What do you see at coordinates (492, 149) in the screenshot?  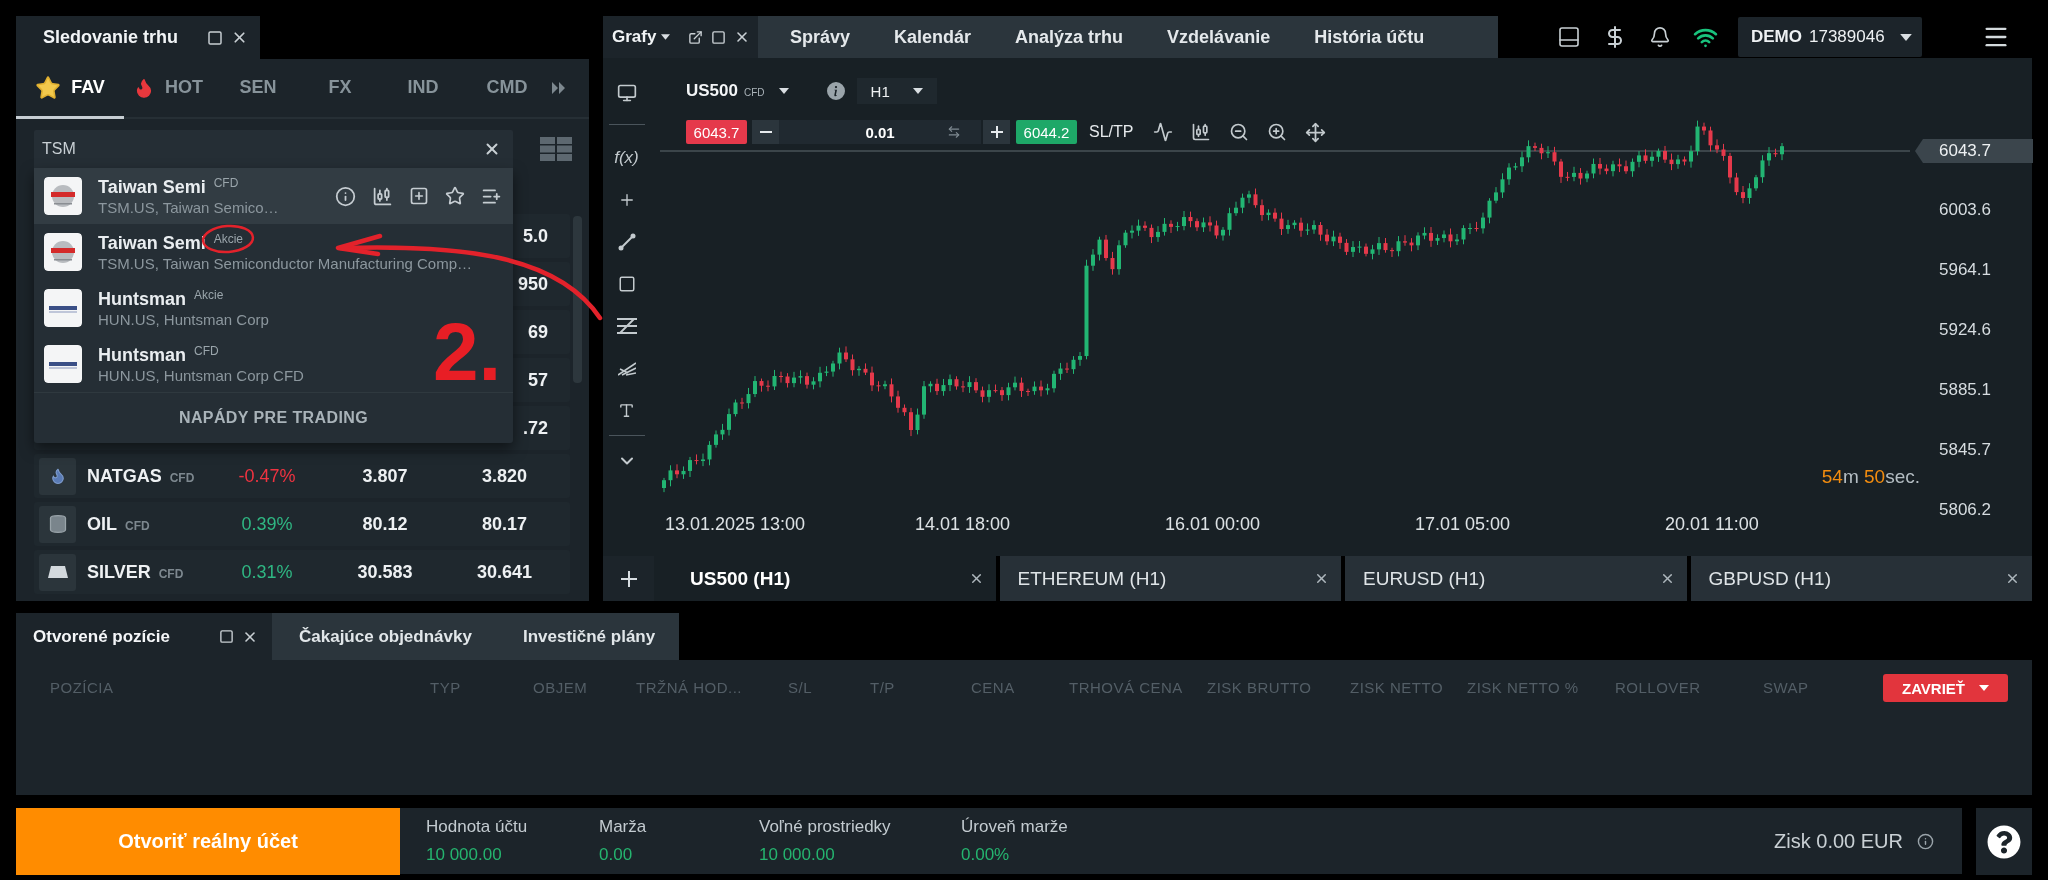 I see `clear-icon` at bounding box center [492, 149].